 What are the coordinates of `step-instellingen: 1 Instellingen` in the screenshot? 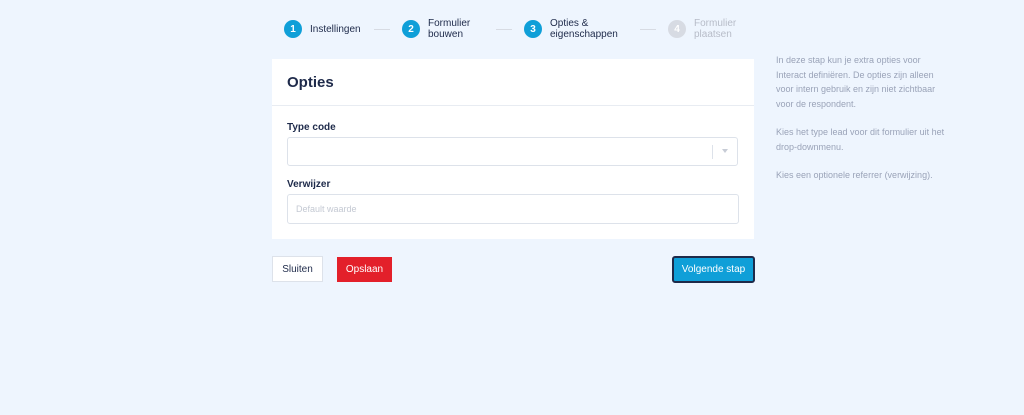 It's located at (325, 29).